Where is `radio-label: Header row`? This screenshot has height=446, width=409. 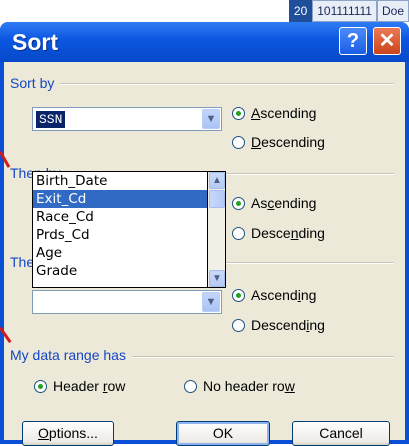 radio-label: Header row is located at coordinates (89, 386).